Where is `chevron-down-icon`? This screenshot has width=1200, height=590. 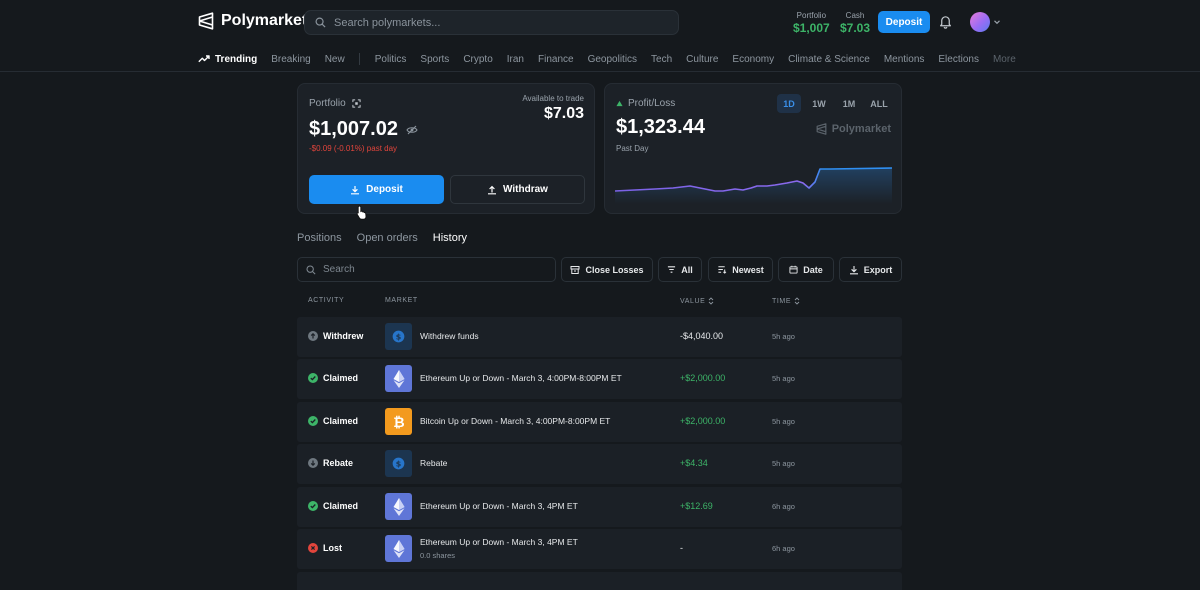
chevron-down-icon is located at coordinates (997, 22).